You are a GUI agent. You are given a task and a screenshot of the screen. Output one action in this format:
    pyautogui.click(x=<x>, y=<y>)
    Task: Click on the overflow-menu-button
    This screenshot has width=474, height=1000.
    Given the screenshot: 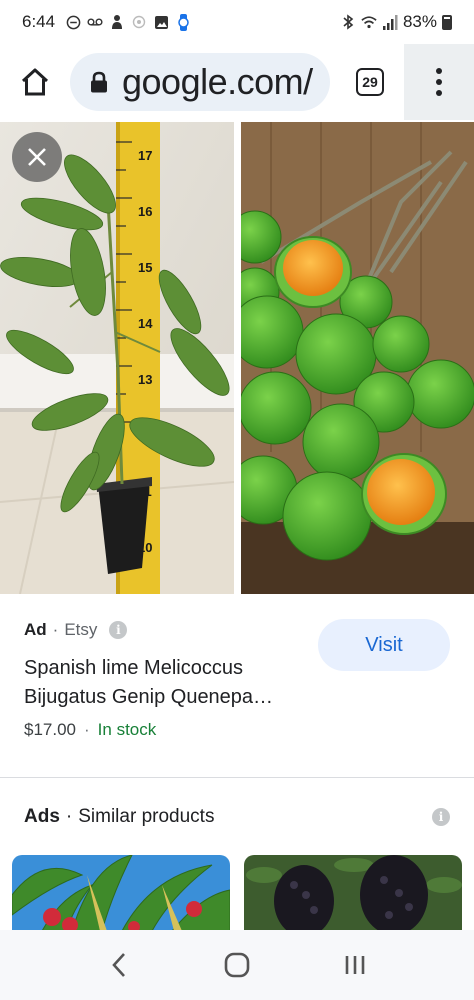 What is the action you would take?
    pyautogui.click(x=439, y=82)
    